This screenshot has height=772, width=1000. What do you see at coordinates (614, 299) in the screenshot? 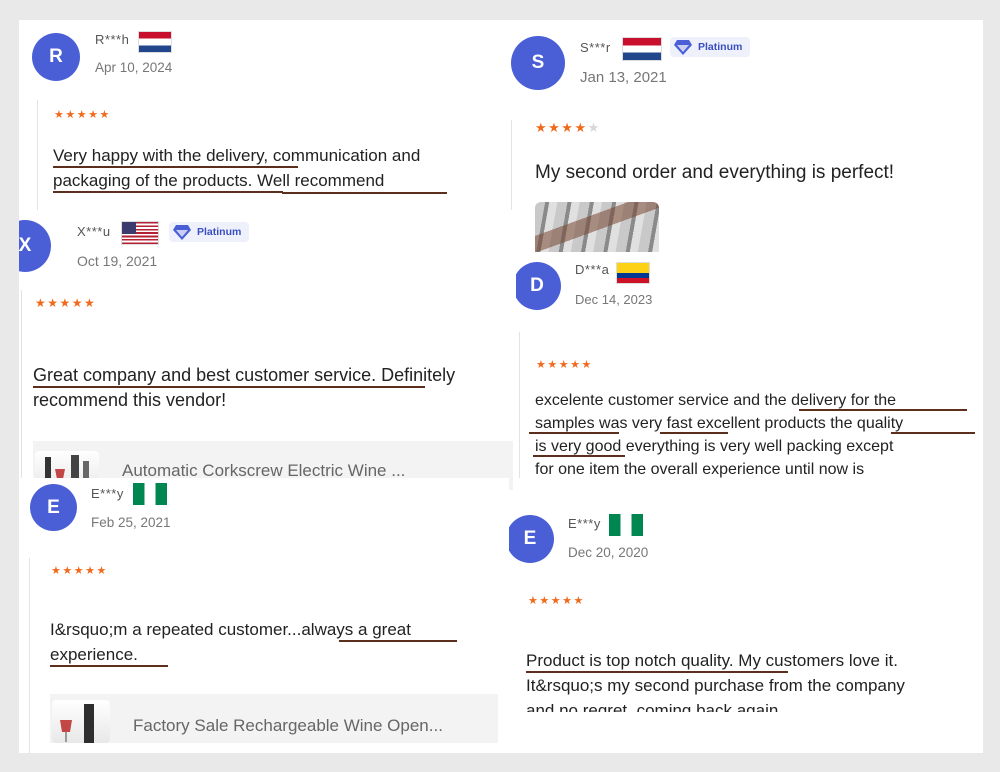
I see `review-date: Dec 14, 2023` at bounding box center [614, 299].